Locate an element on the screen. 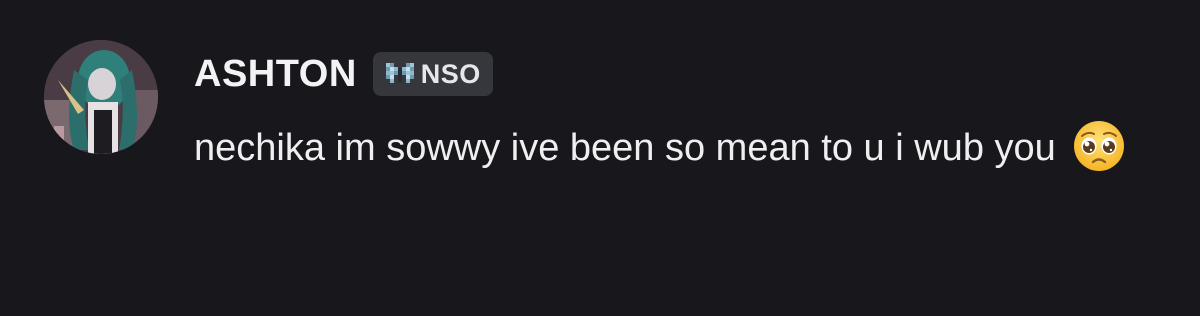 This screenshot has width=1200, height=316. pleading-face-emoji is located at coordinates (1099, 146).